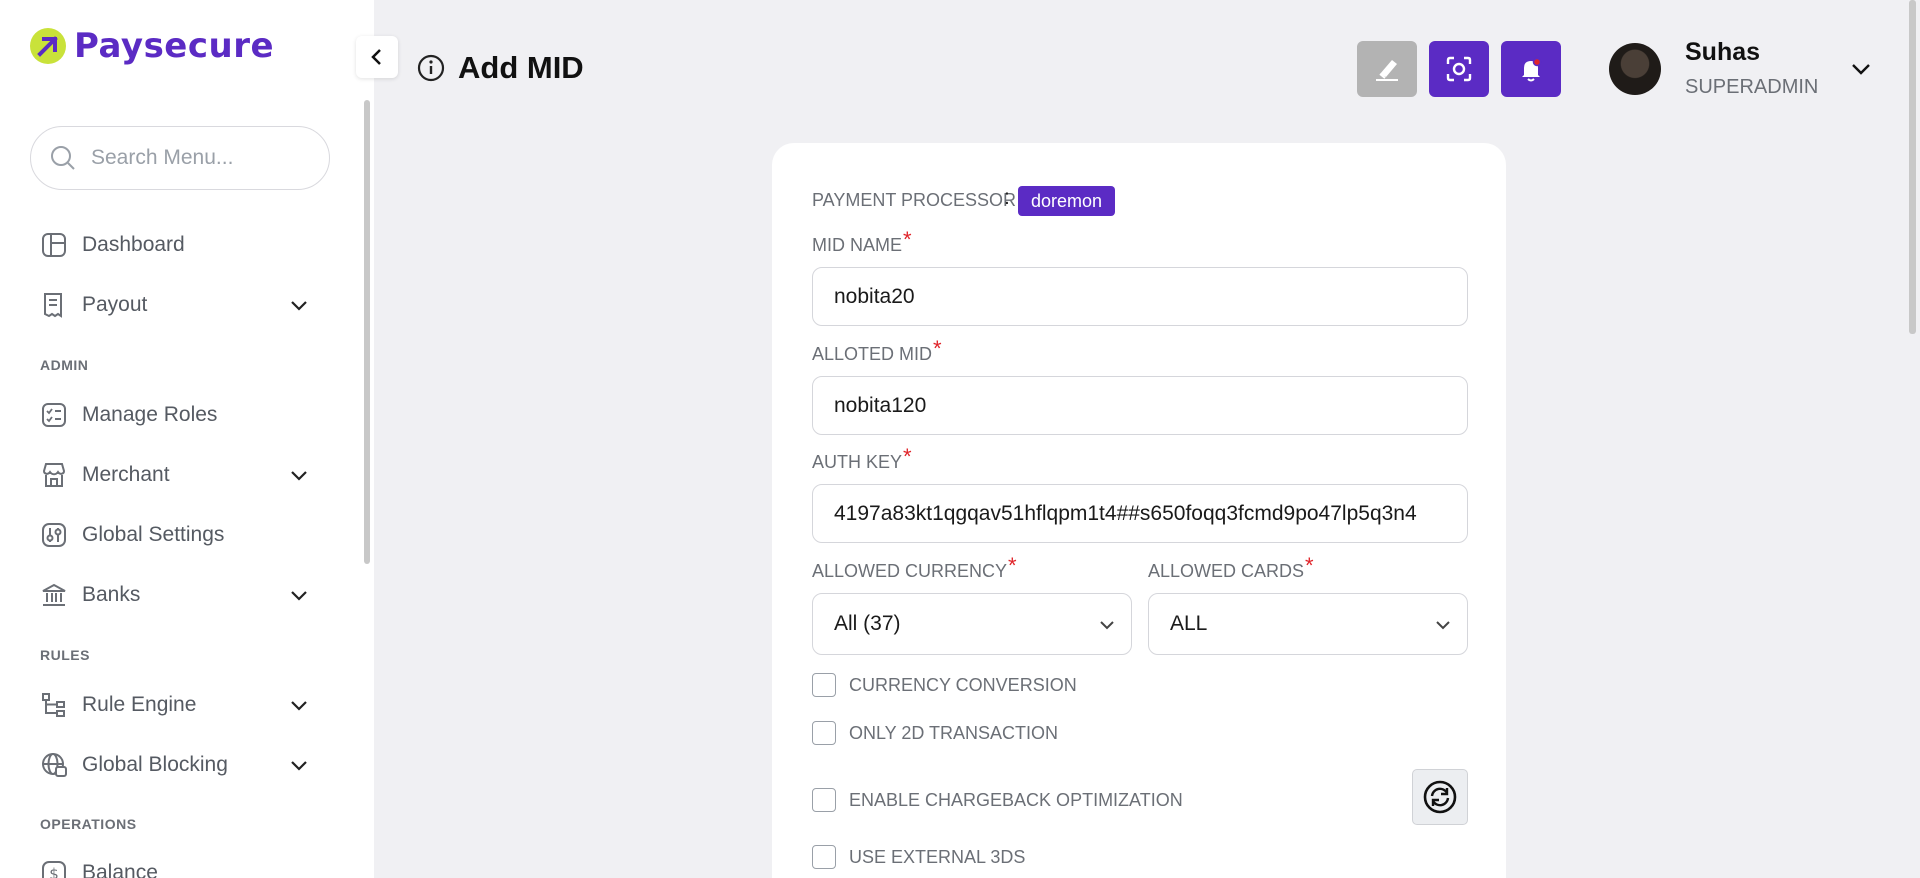 This screenshot has width=1920, height=878. I want to click on allowed-cards-label: ALLOWED CARDS*, so click(1231, 567).